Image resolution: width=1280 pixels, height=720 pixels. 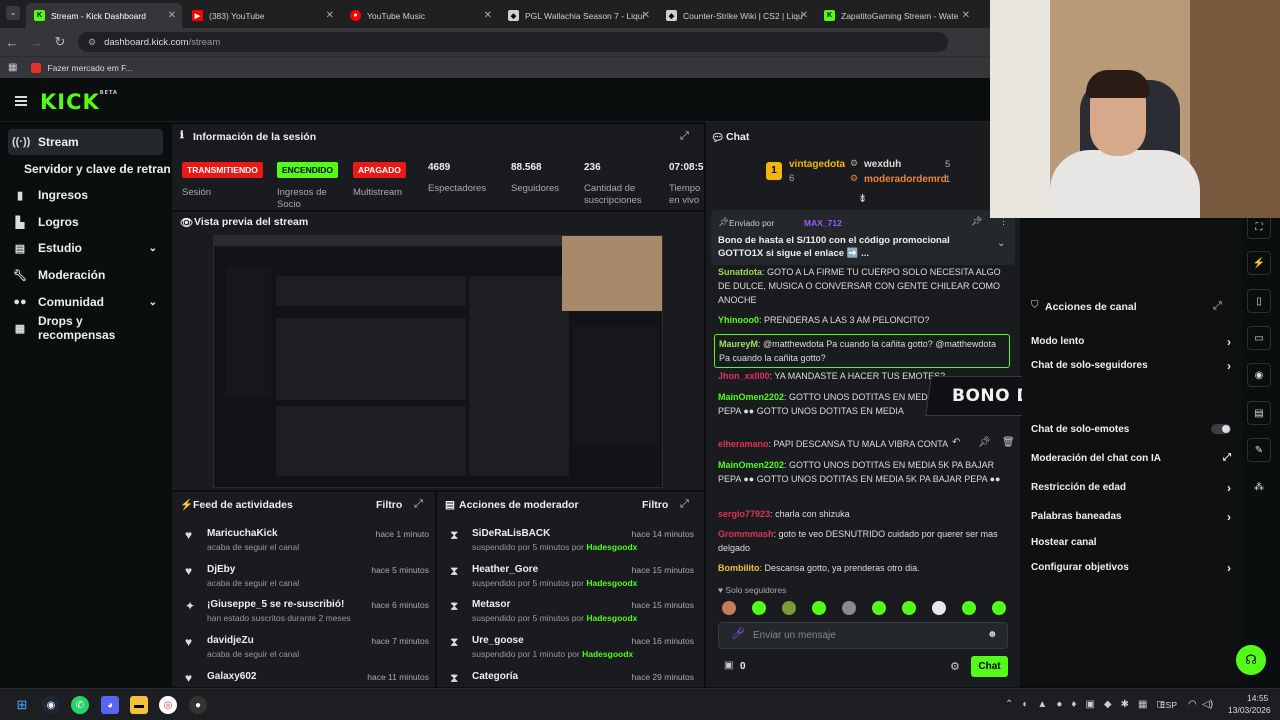 I want to click on chat-username: sergio77923, so click(x=744, y=514).